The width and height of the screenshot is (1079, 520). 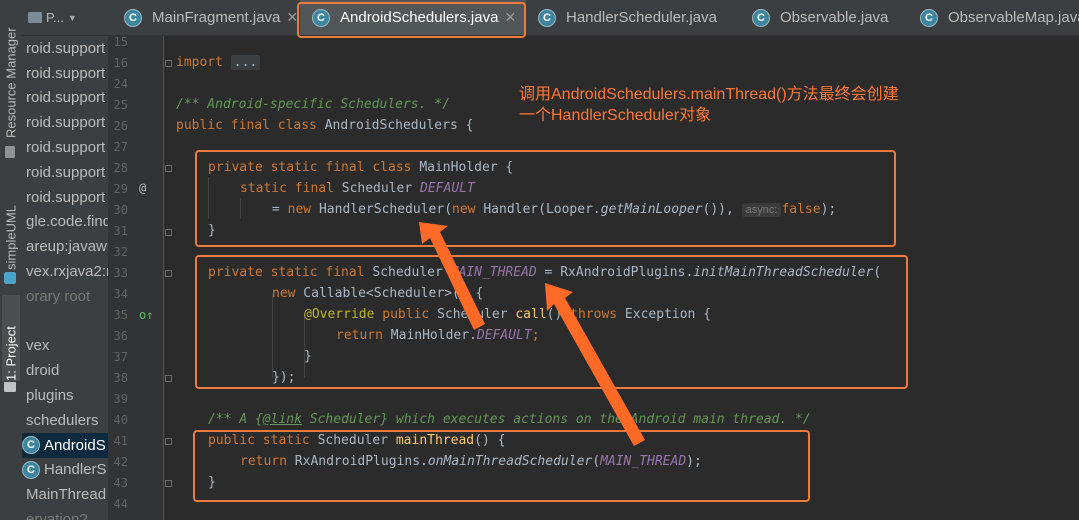 I want to click on arrow-to-handler-scheduler, so click(x=452, y=276).